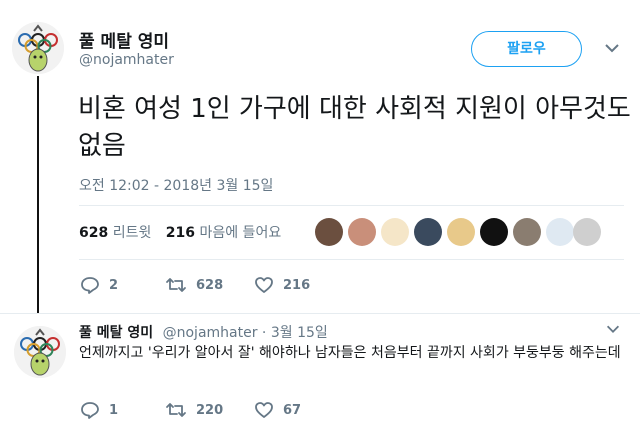 This screenshot has height=431, width=640. Describe the element at coordinates (292, 410) in the screenshot. I see `reply-like-count: 67` at that location.